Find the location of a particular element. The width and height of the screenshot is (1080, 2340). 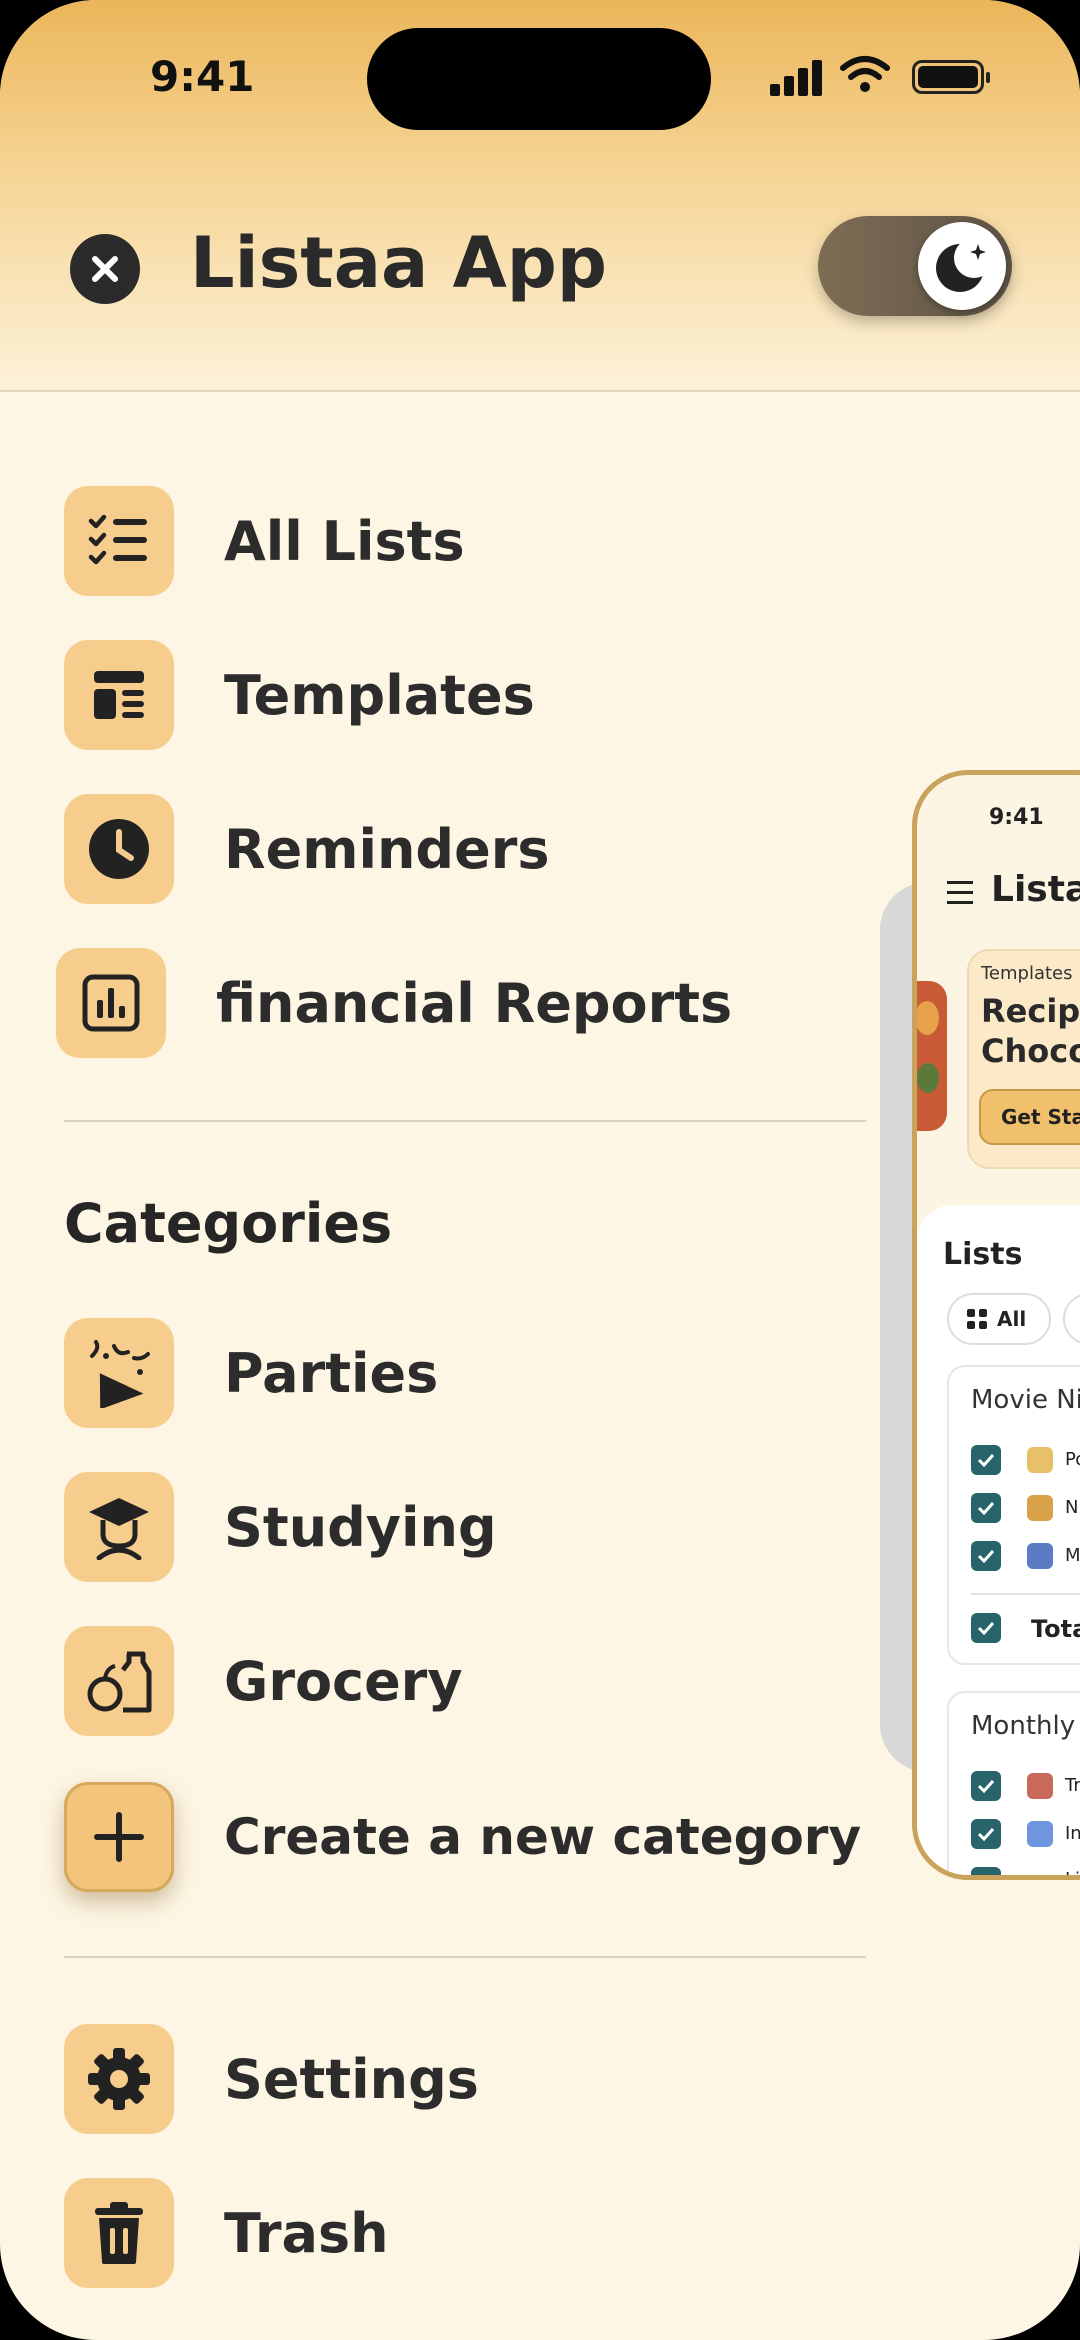

menu-item-label: Reminders is located at coordinates (387, 849).